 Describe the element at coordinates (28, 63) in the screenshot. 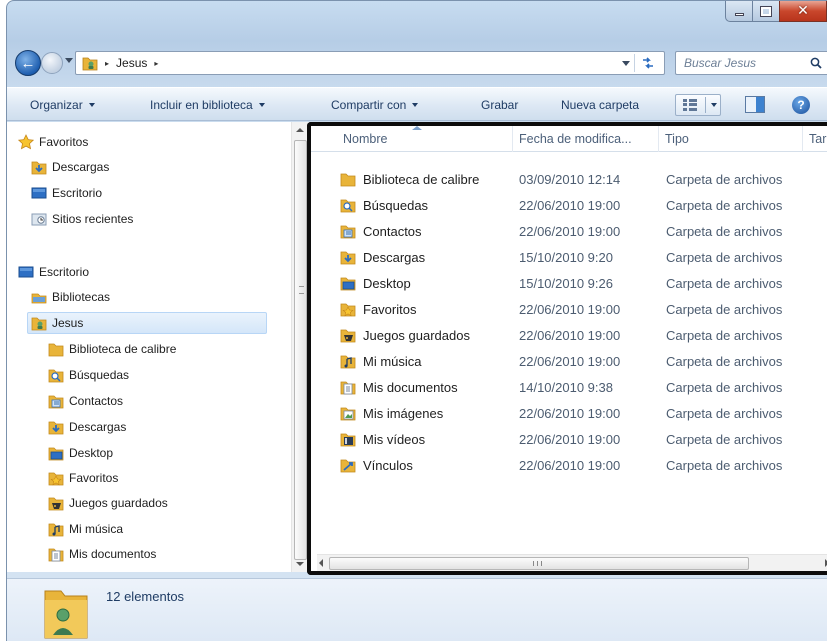

I see `back-button: ←` at that location.